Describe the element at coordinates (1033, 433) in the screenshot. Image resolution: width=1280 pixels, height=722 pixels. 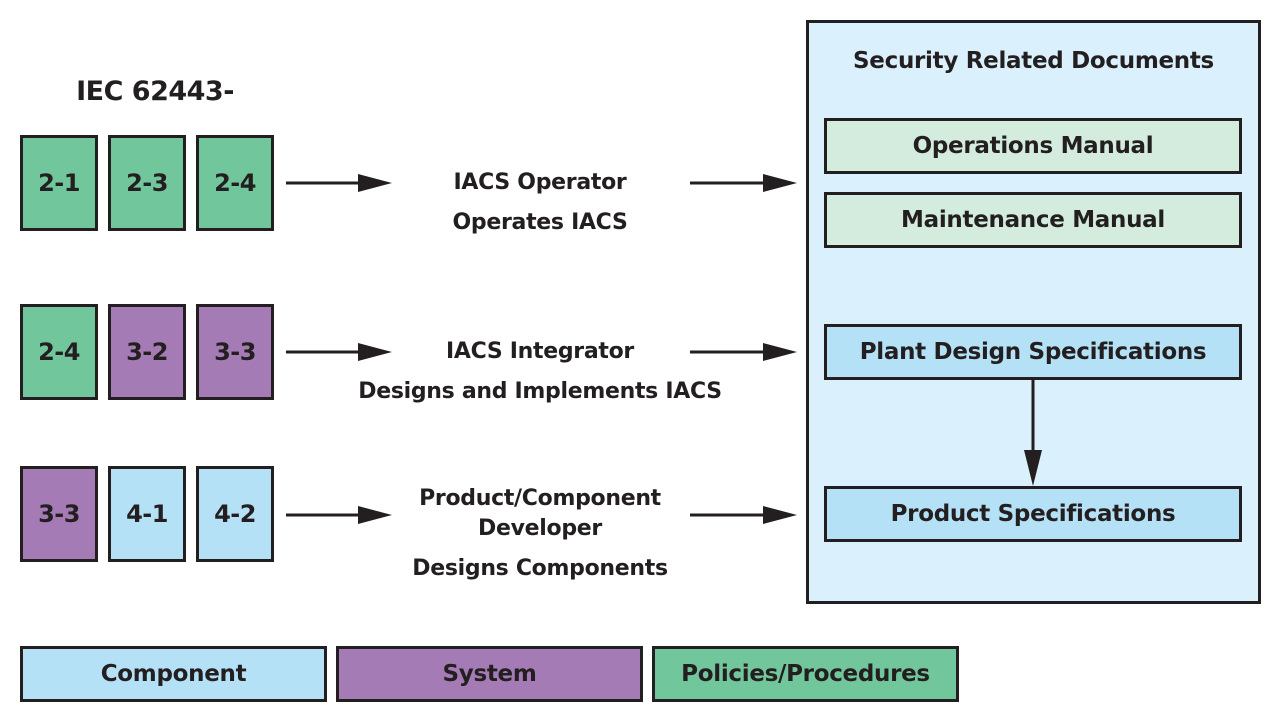
I see `arrow-plant-to-product` at that location.